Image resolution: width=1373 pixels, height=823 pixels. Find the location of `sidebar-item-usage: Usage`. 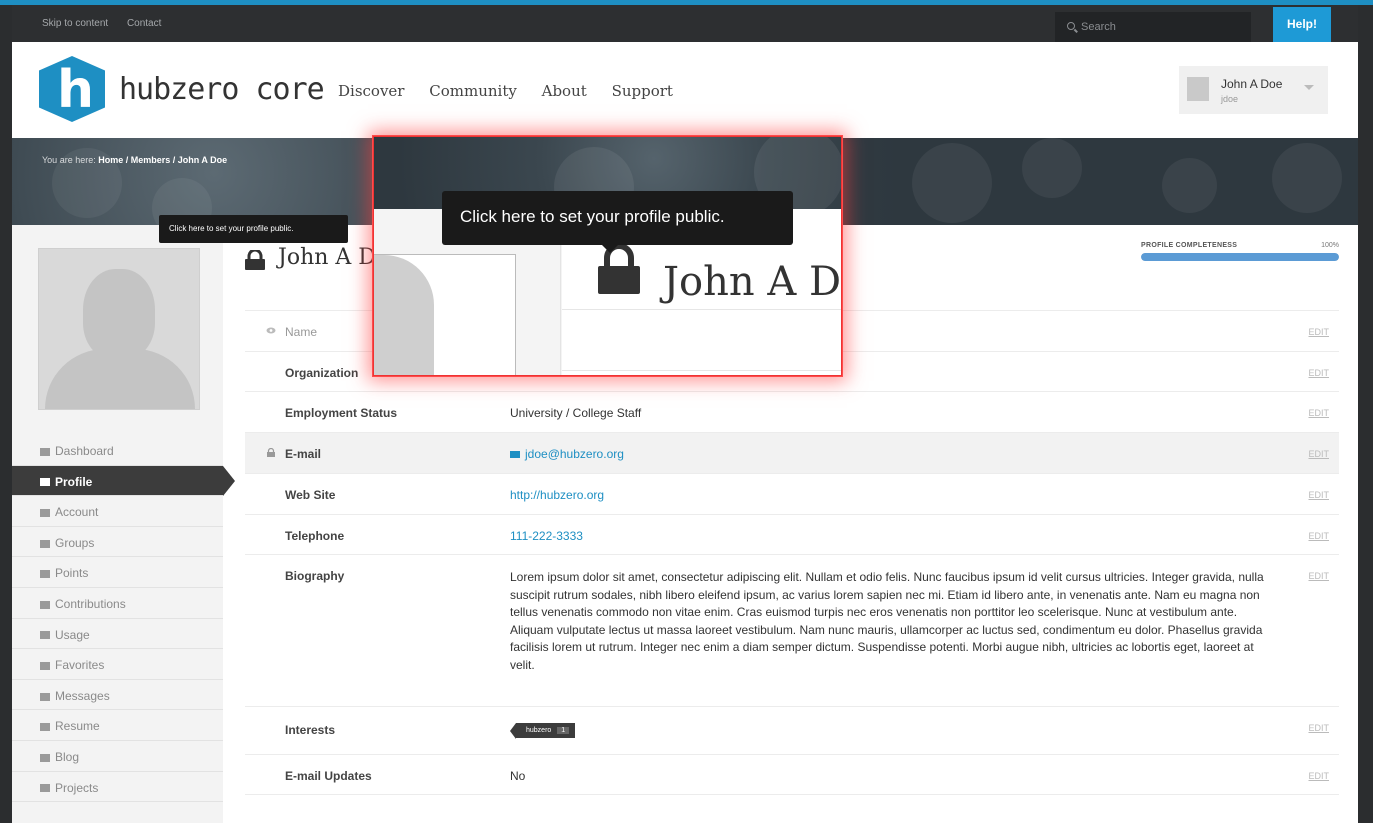

sidebar-item-usage: Usage is located at coordinates (117, 634).